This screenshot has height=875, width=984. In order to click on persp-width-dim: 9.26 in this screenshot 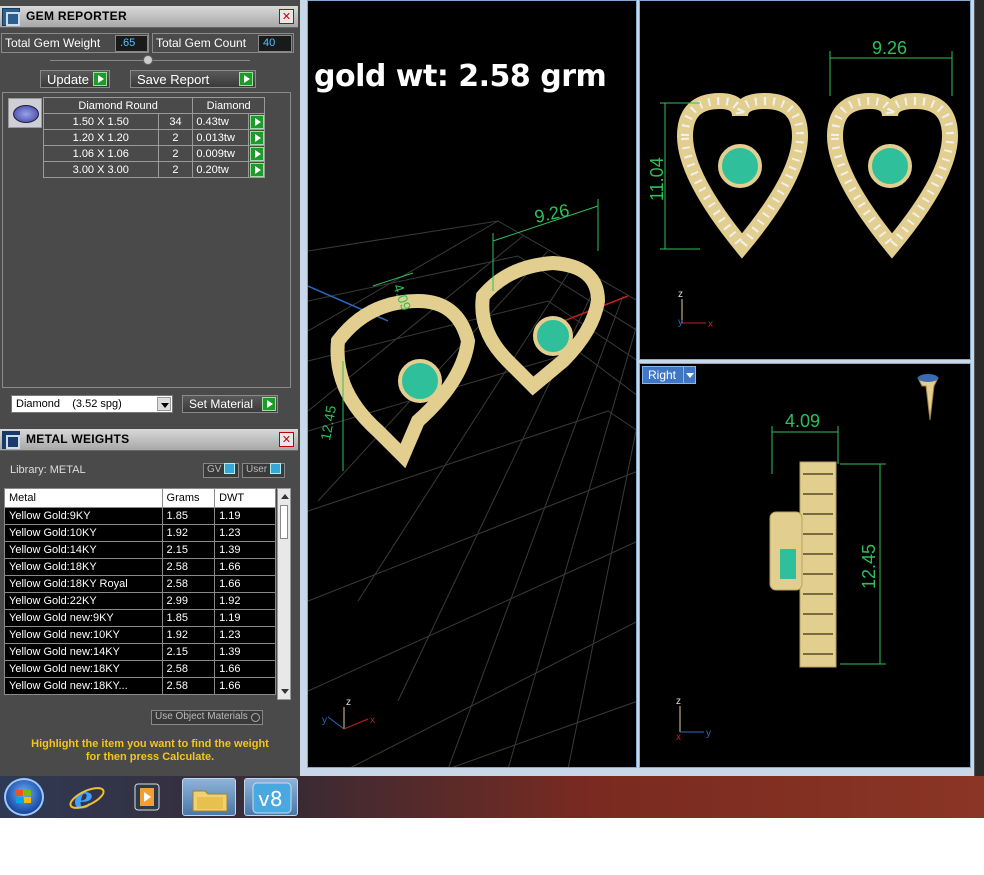, I will do `click(552, 213)`.